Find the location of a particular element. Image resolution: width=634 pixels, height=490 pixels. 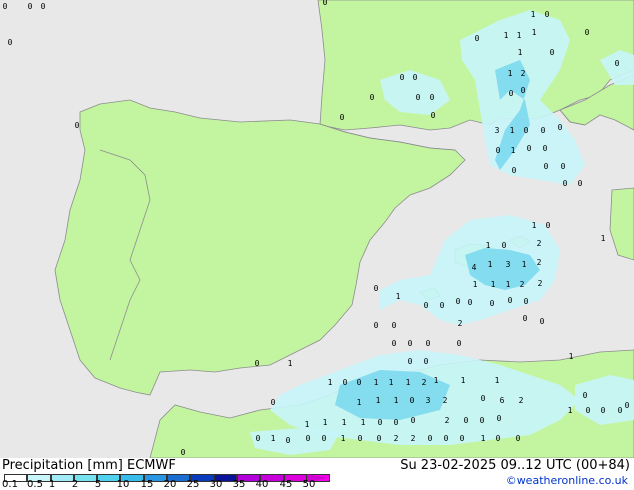

scale-tick-label: 2 is located at coordinates (75, 484).